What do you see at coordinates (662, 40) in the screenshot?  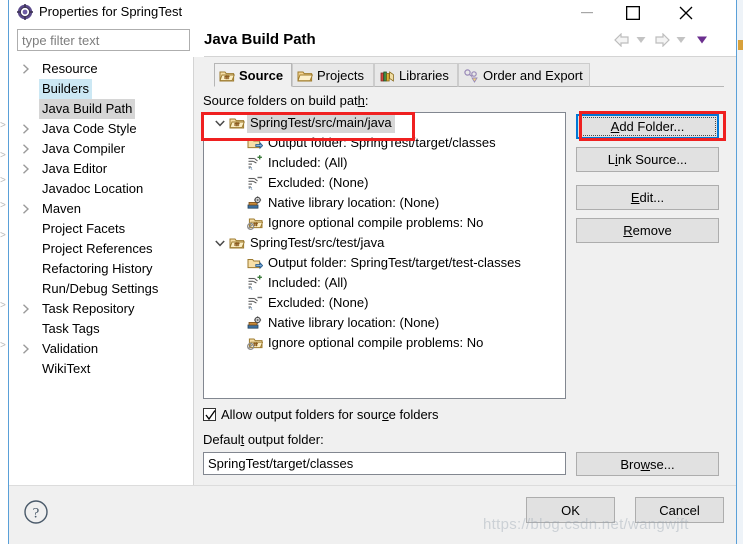 I see `forward-arrow-icon` at bounding box center [662, 40].